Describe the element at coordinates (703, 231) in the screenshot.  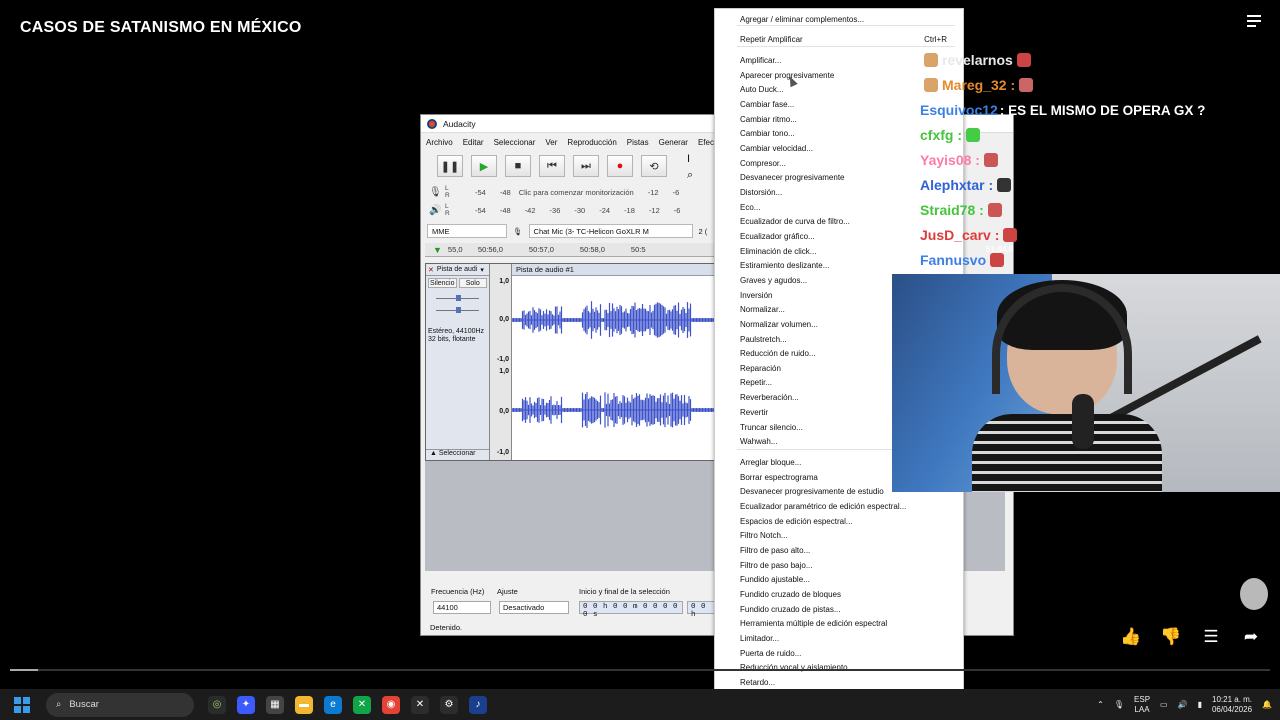
I see `channels-select: 2 (` at that location.